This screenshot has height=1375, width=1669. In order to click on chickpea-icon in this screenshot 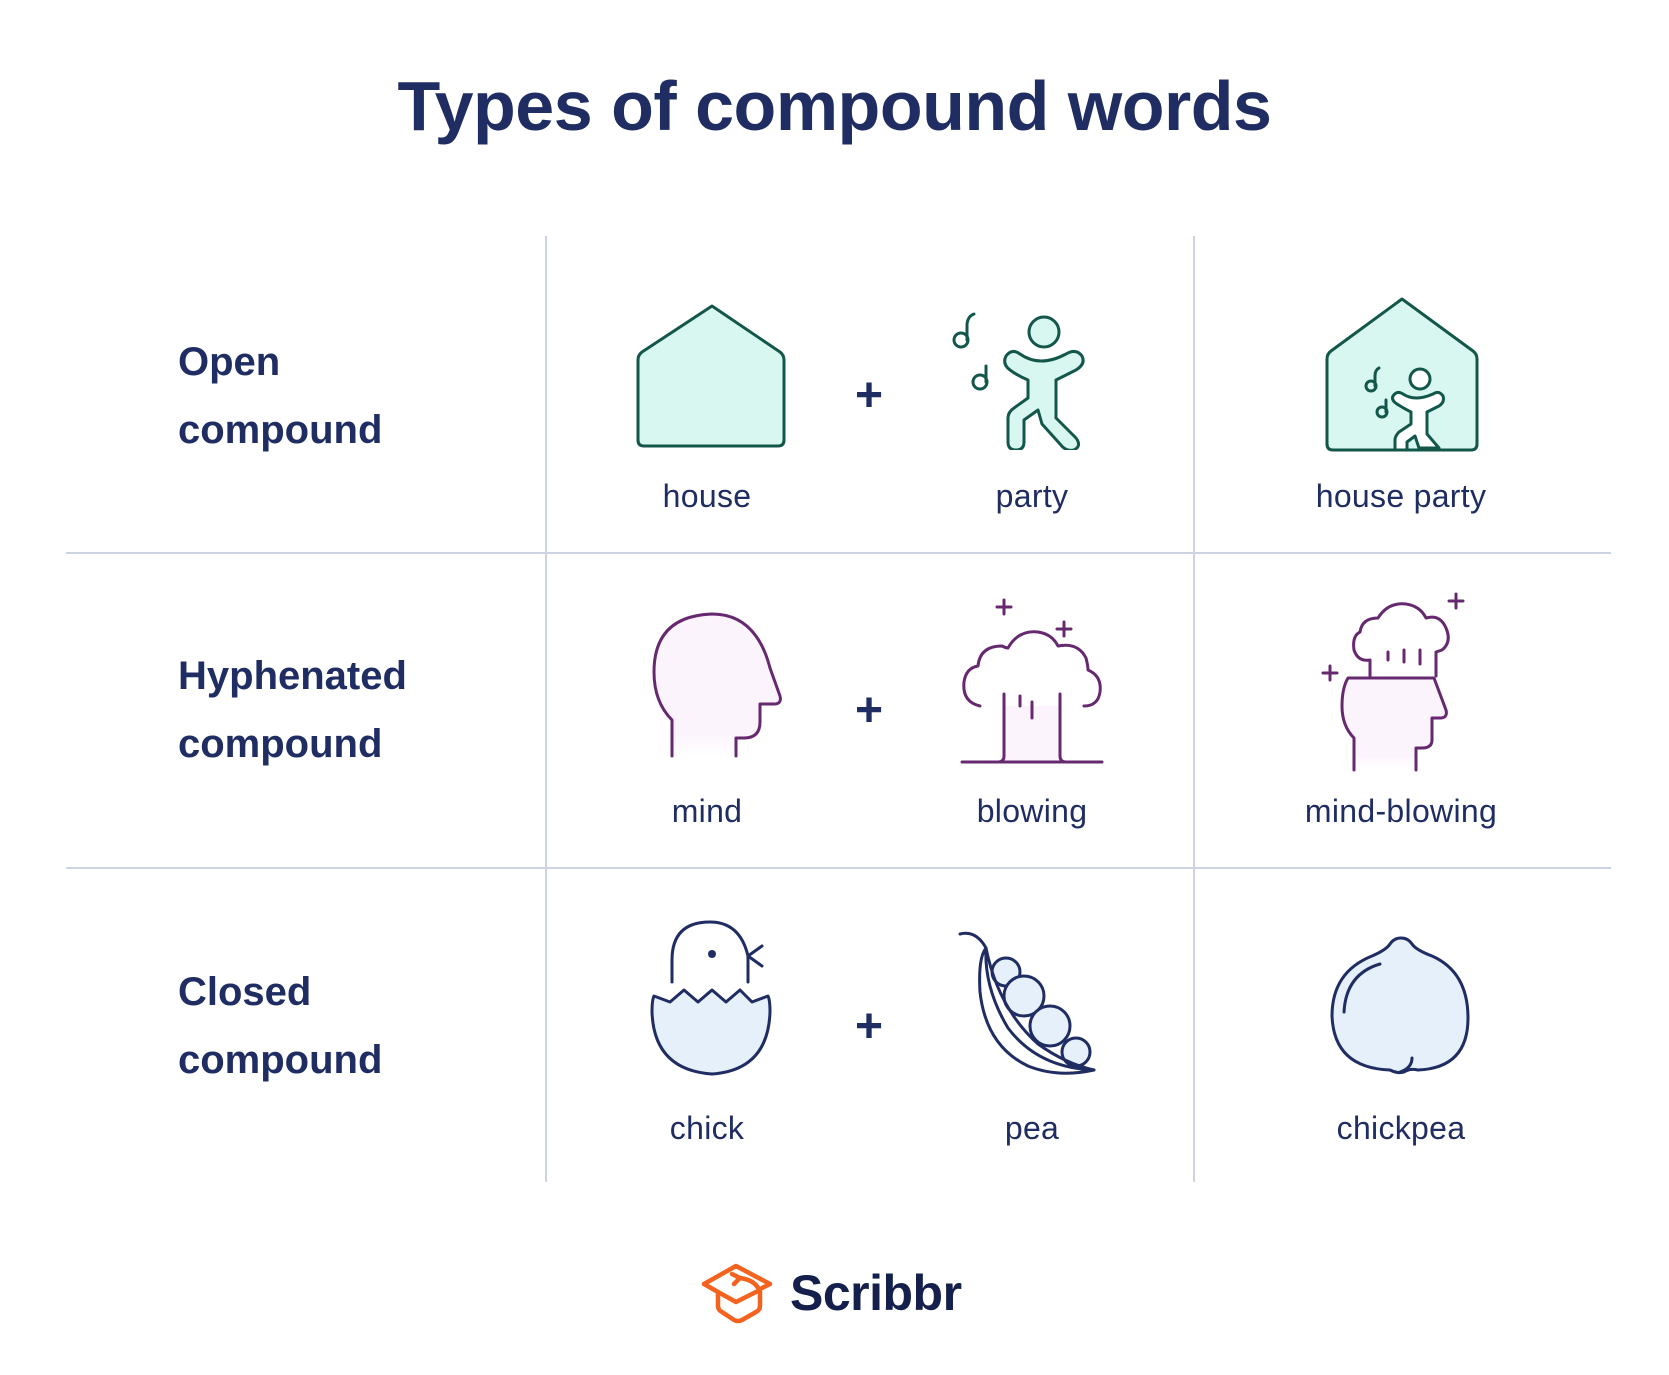, I will do `click(1400, 1005)`.